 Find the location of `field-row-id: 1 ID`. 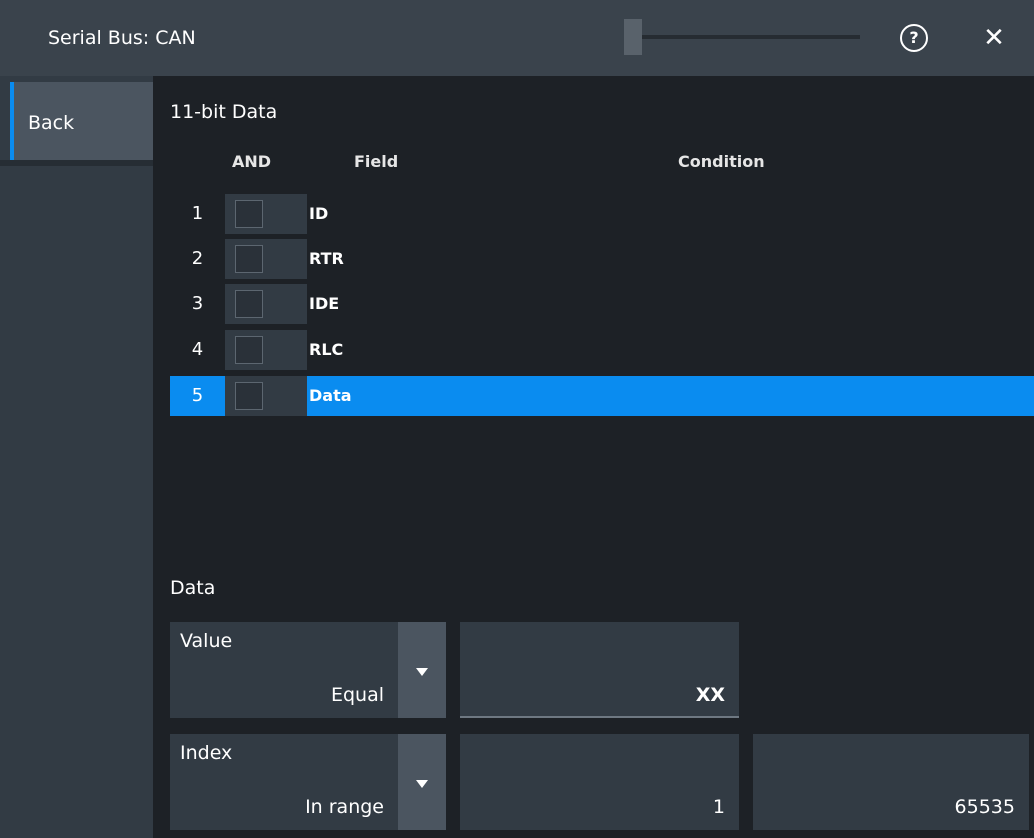

field-row-id: 1 ID is located at coordinates (602, 214).